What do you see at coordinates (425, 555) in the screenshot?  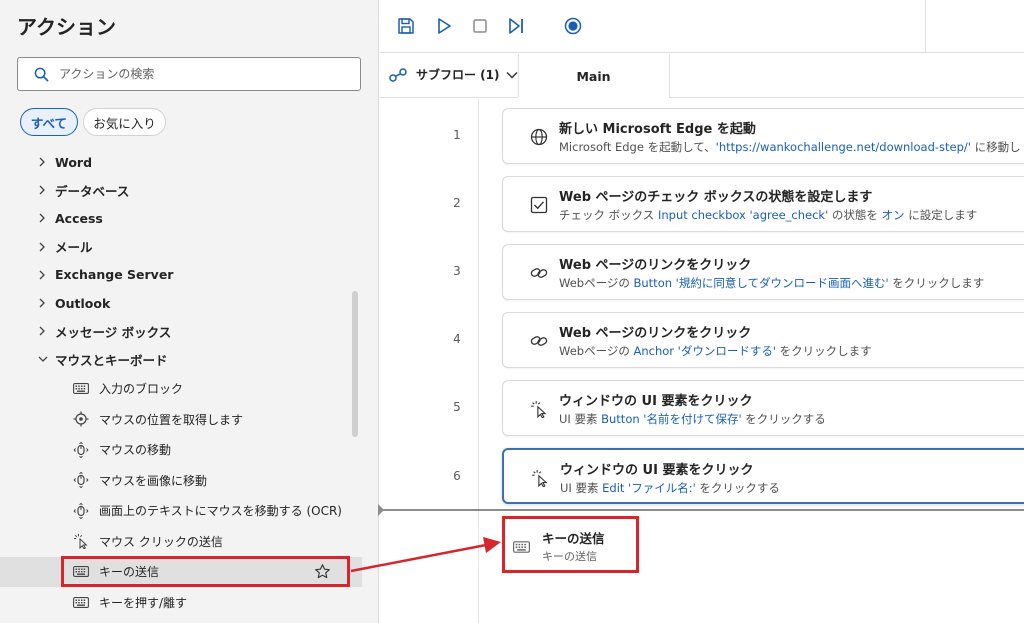 I see `annotation-arrow` at bounding box center [425, 555].